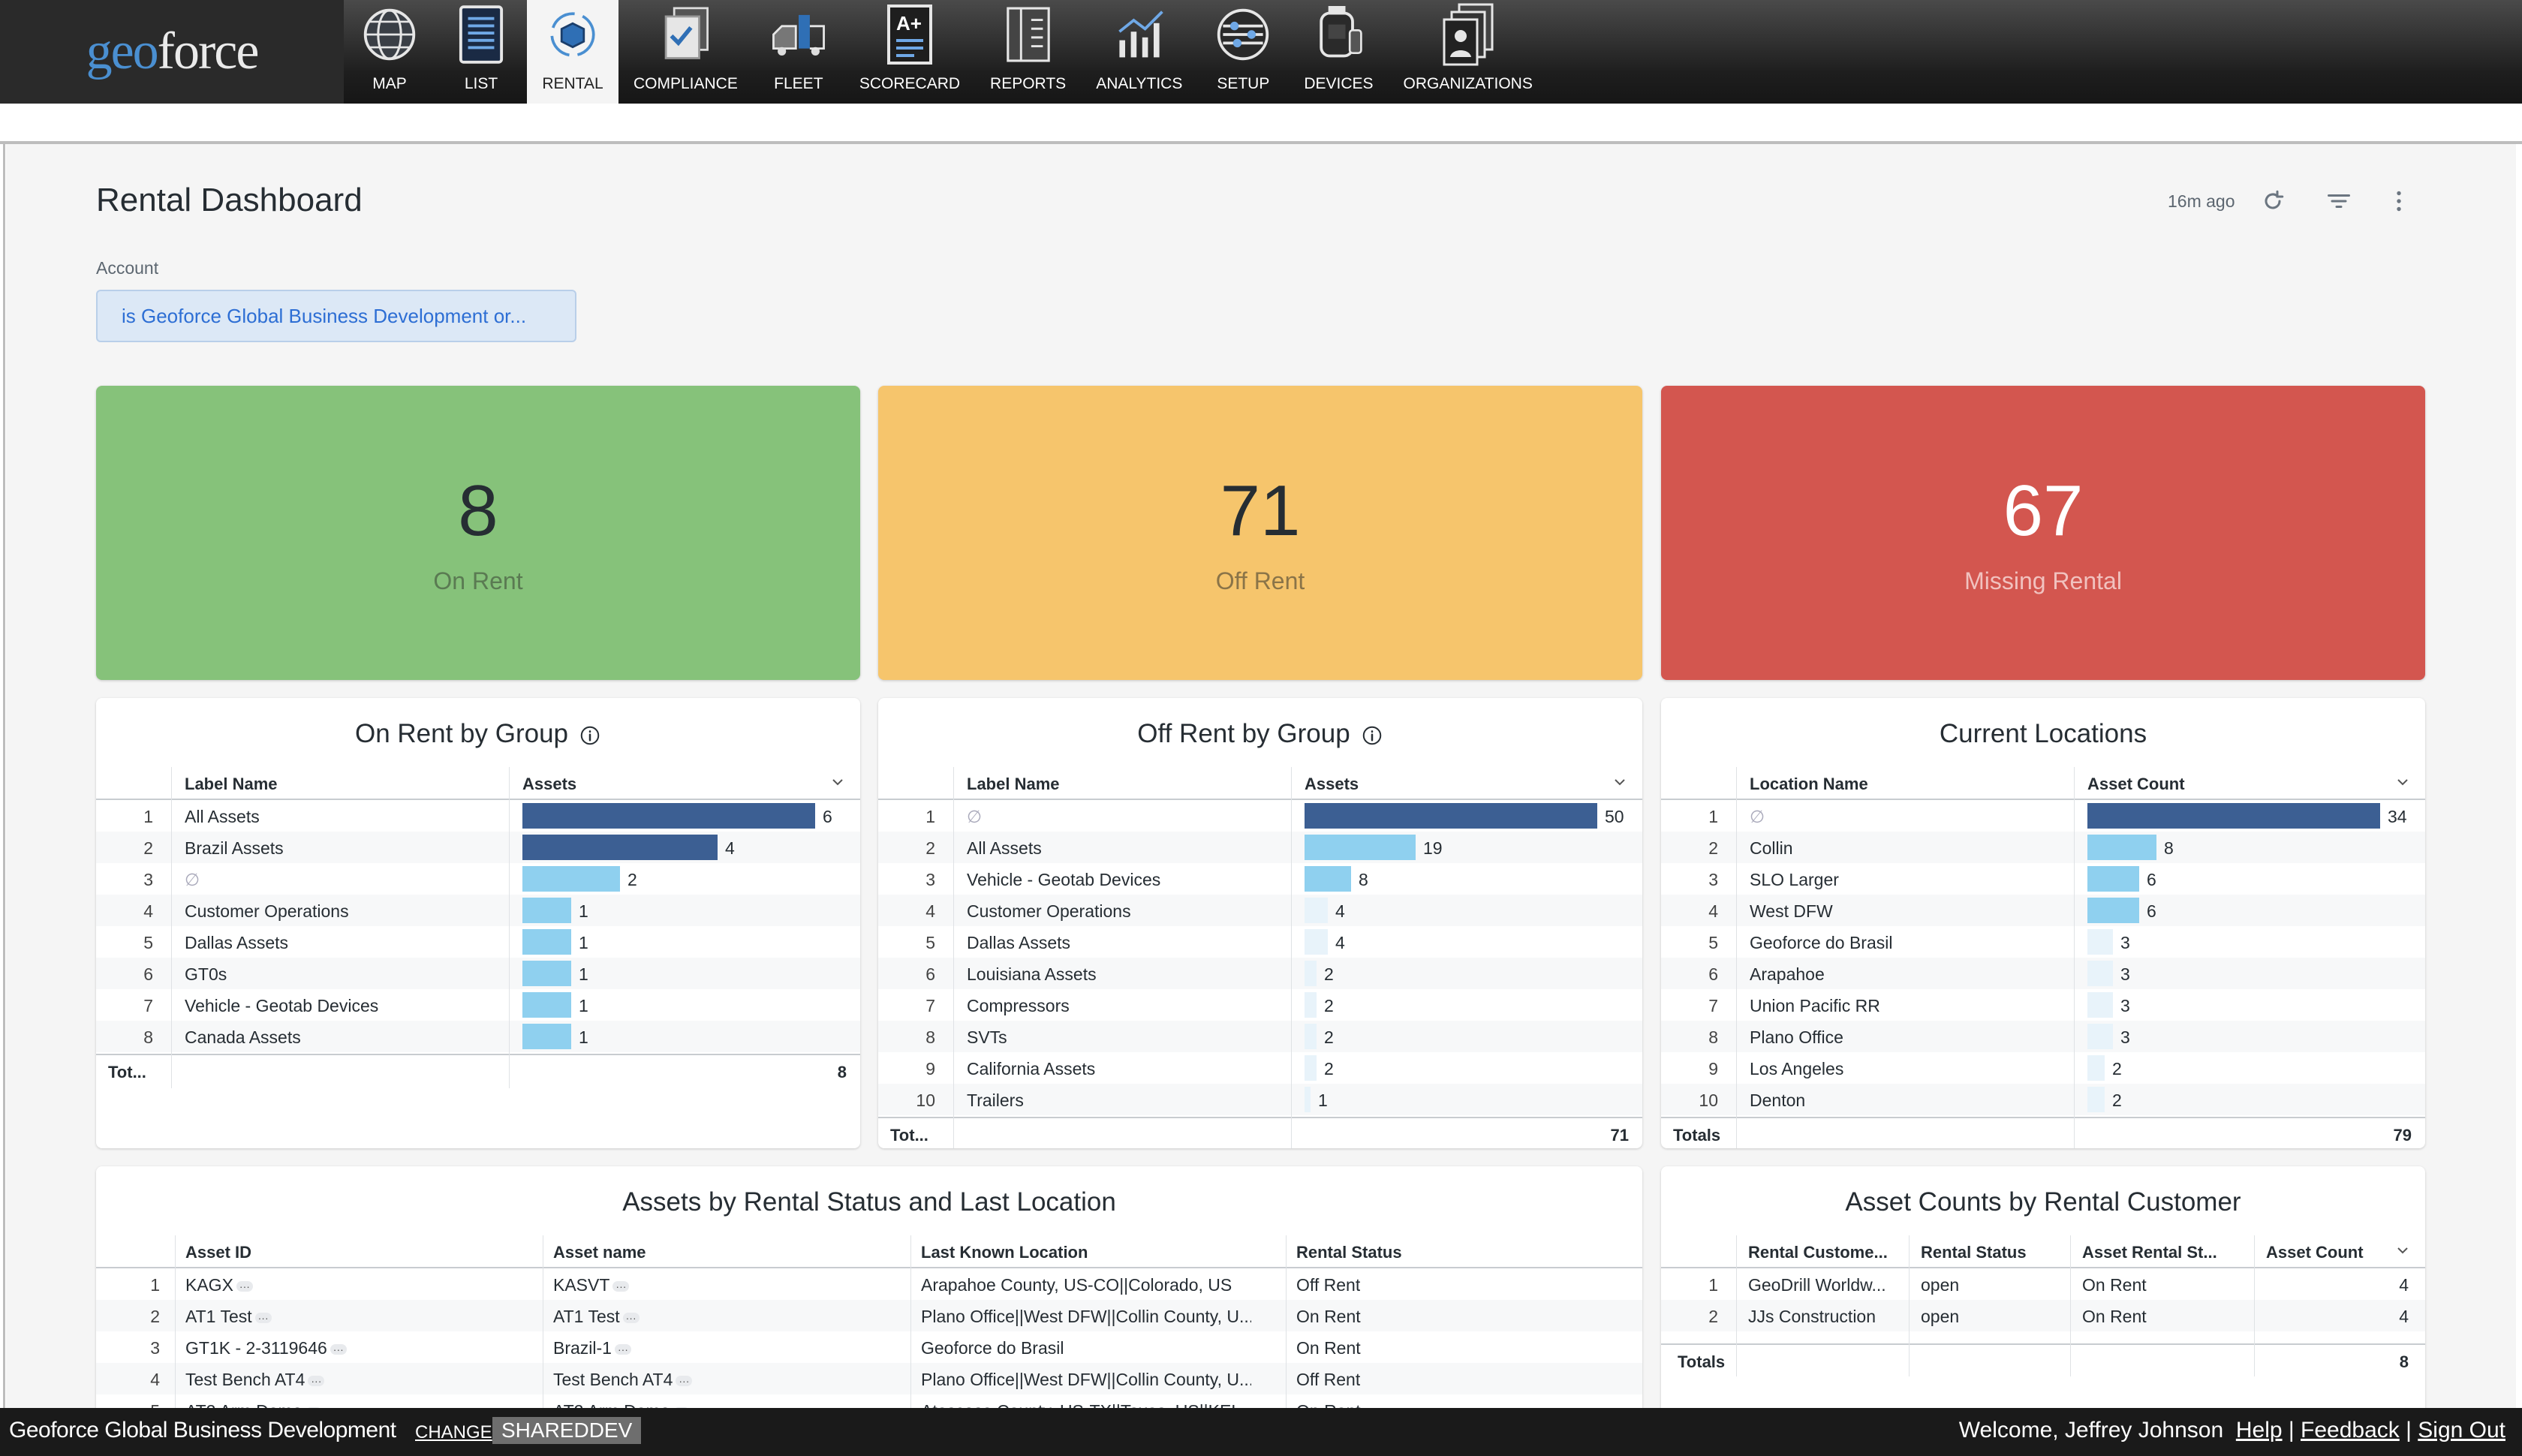 The height and width of the screenshot is (1456, 2522). What do you see at coordinates (478, 973) in the screenshot?
I see `table-row: 6 GT0s 1` at bounding box center [478, 973].